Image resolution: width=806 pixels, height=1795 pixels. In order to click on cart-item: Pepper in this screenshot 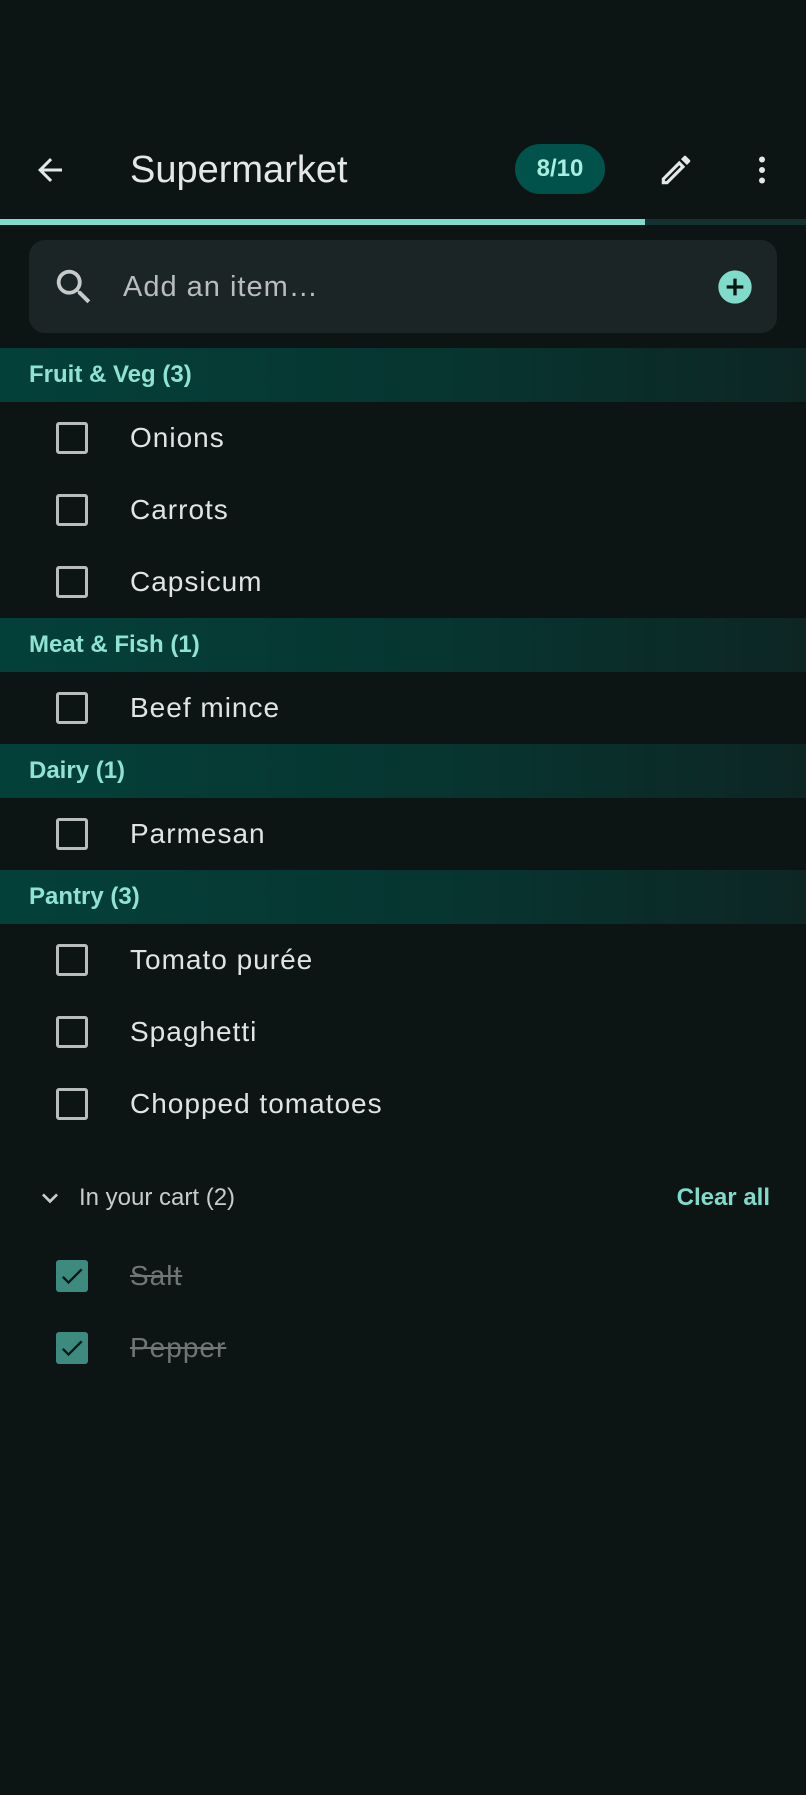, I will do `click(403, 1348)`.